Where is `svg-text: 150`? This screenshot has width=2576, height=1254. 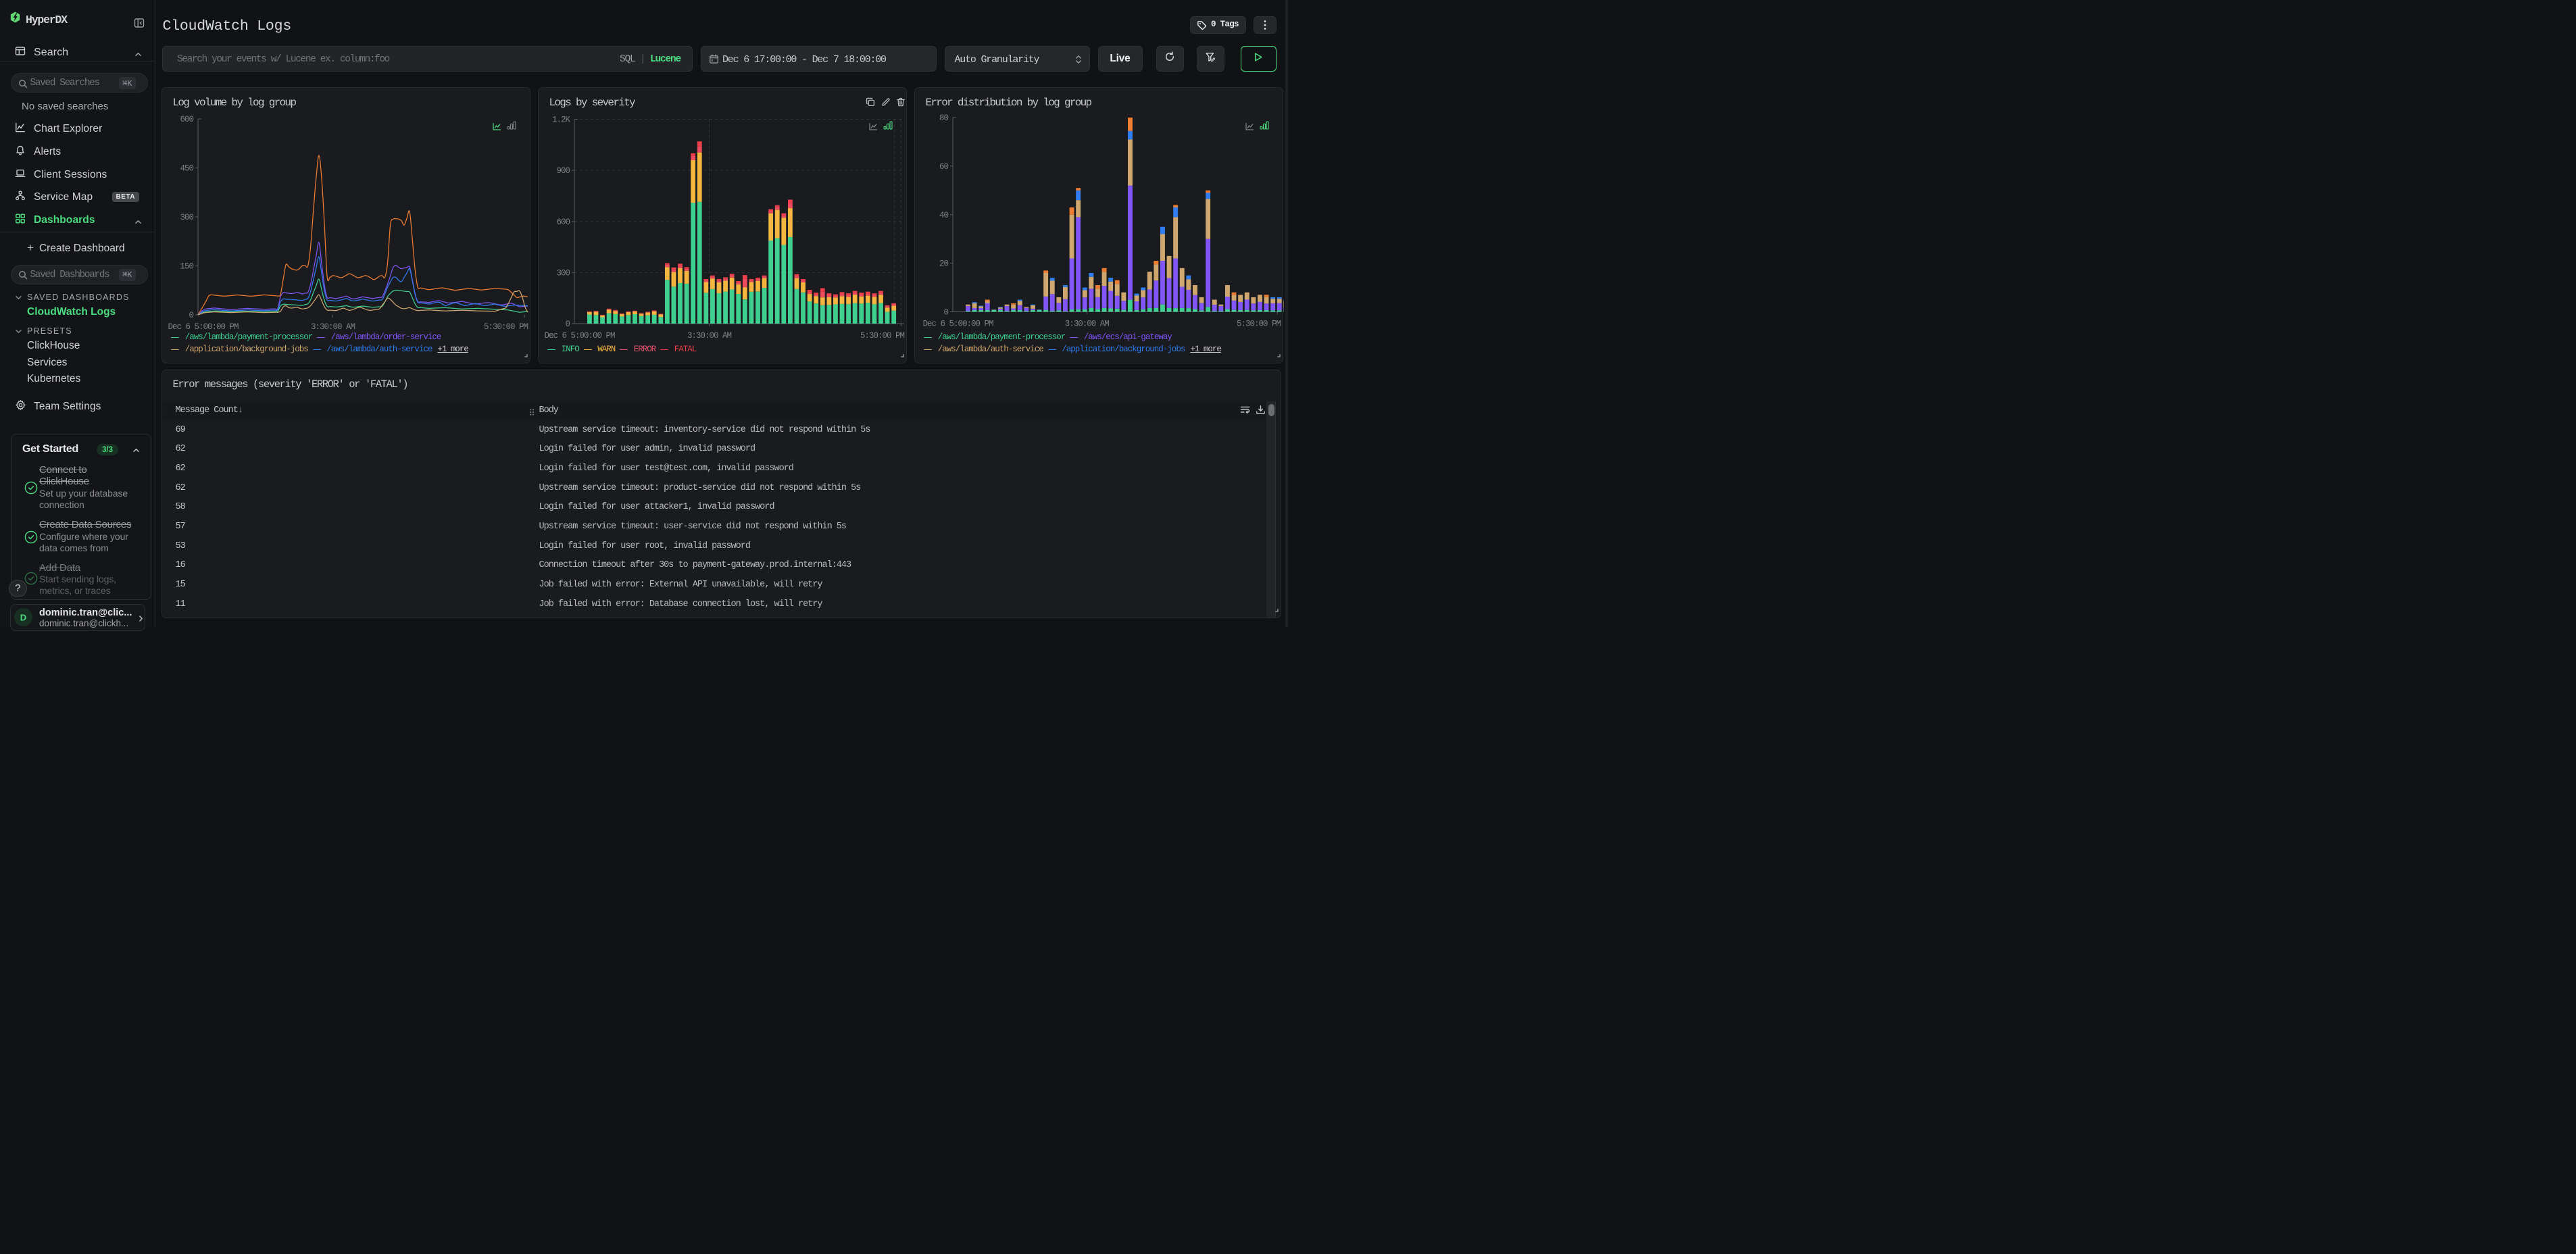 svg-text: 150 is located at coordinates (187, 266).